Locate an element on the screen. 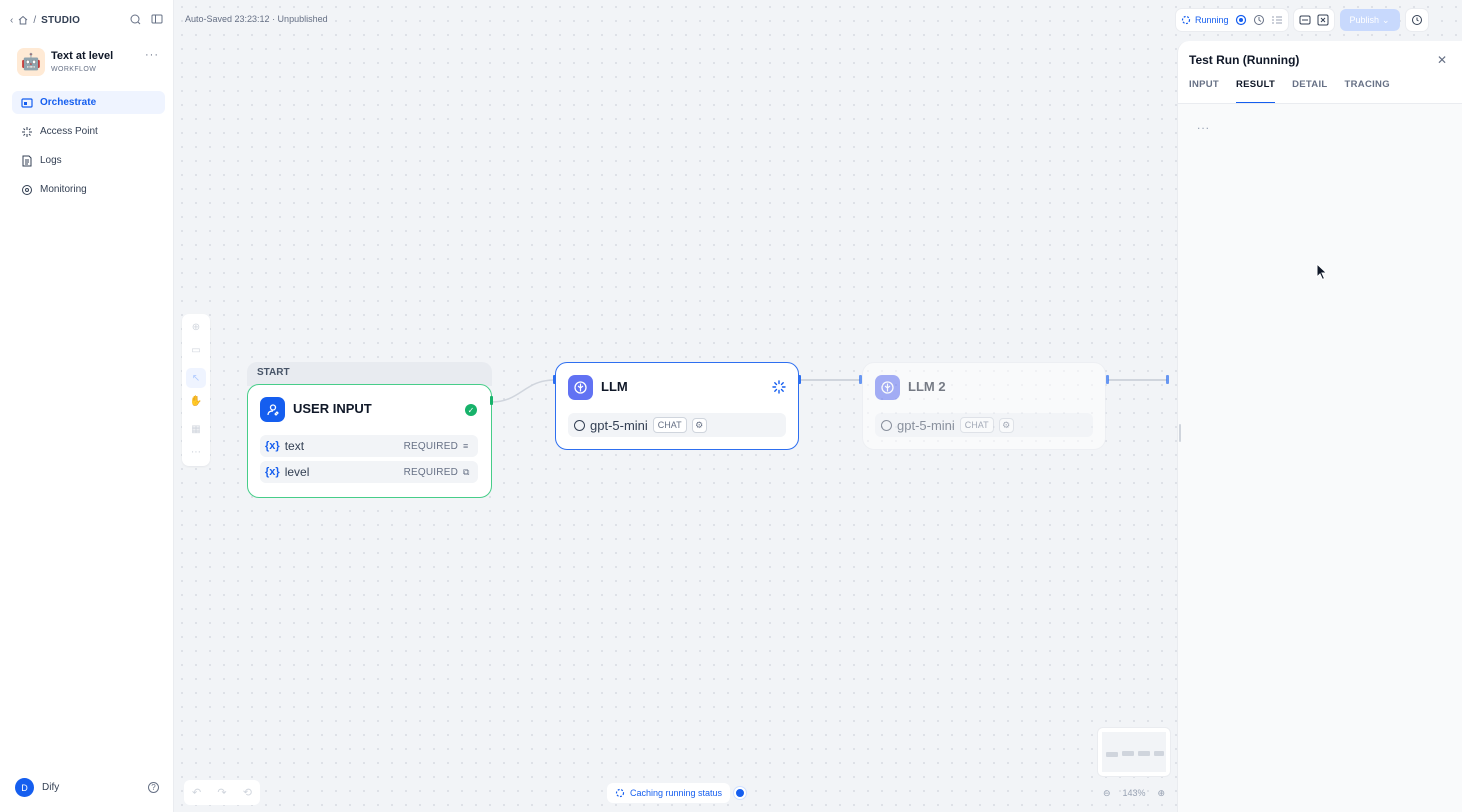 This screenshot has width=1462, height=812. app-type: WORKFLOW is located at coordinates (74, 69).